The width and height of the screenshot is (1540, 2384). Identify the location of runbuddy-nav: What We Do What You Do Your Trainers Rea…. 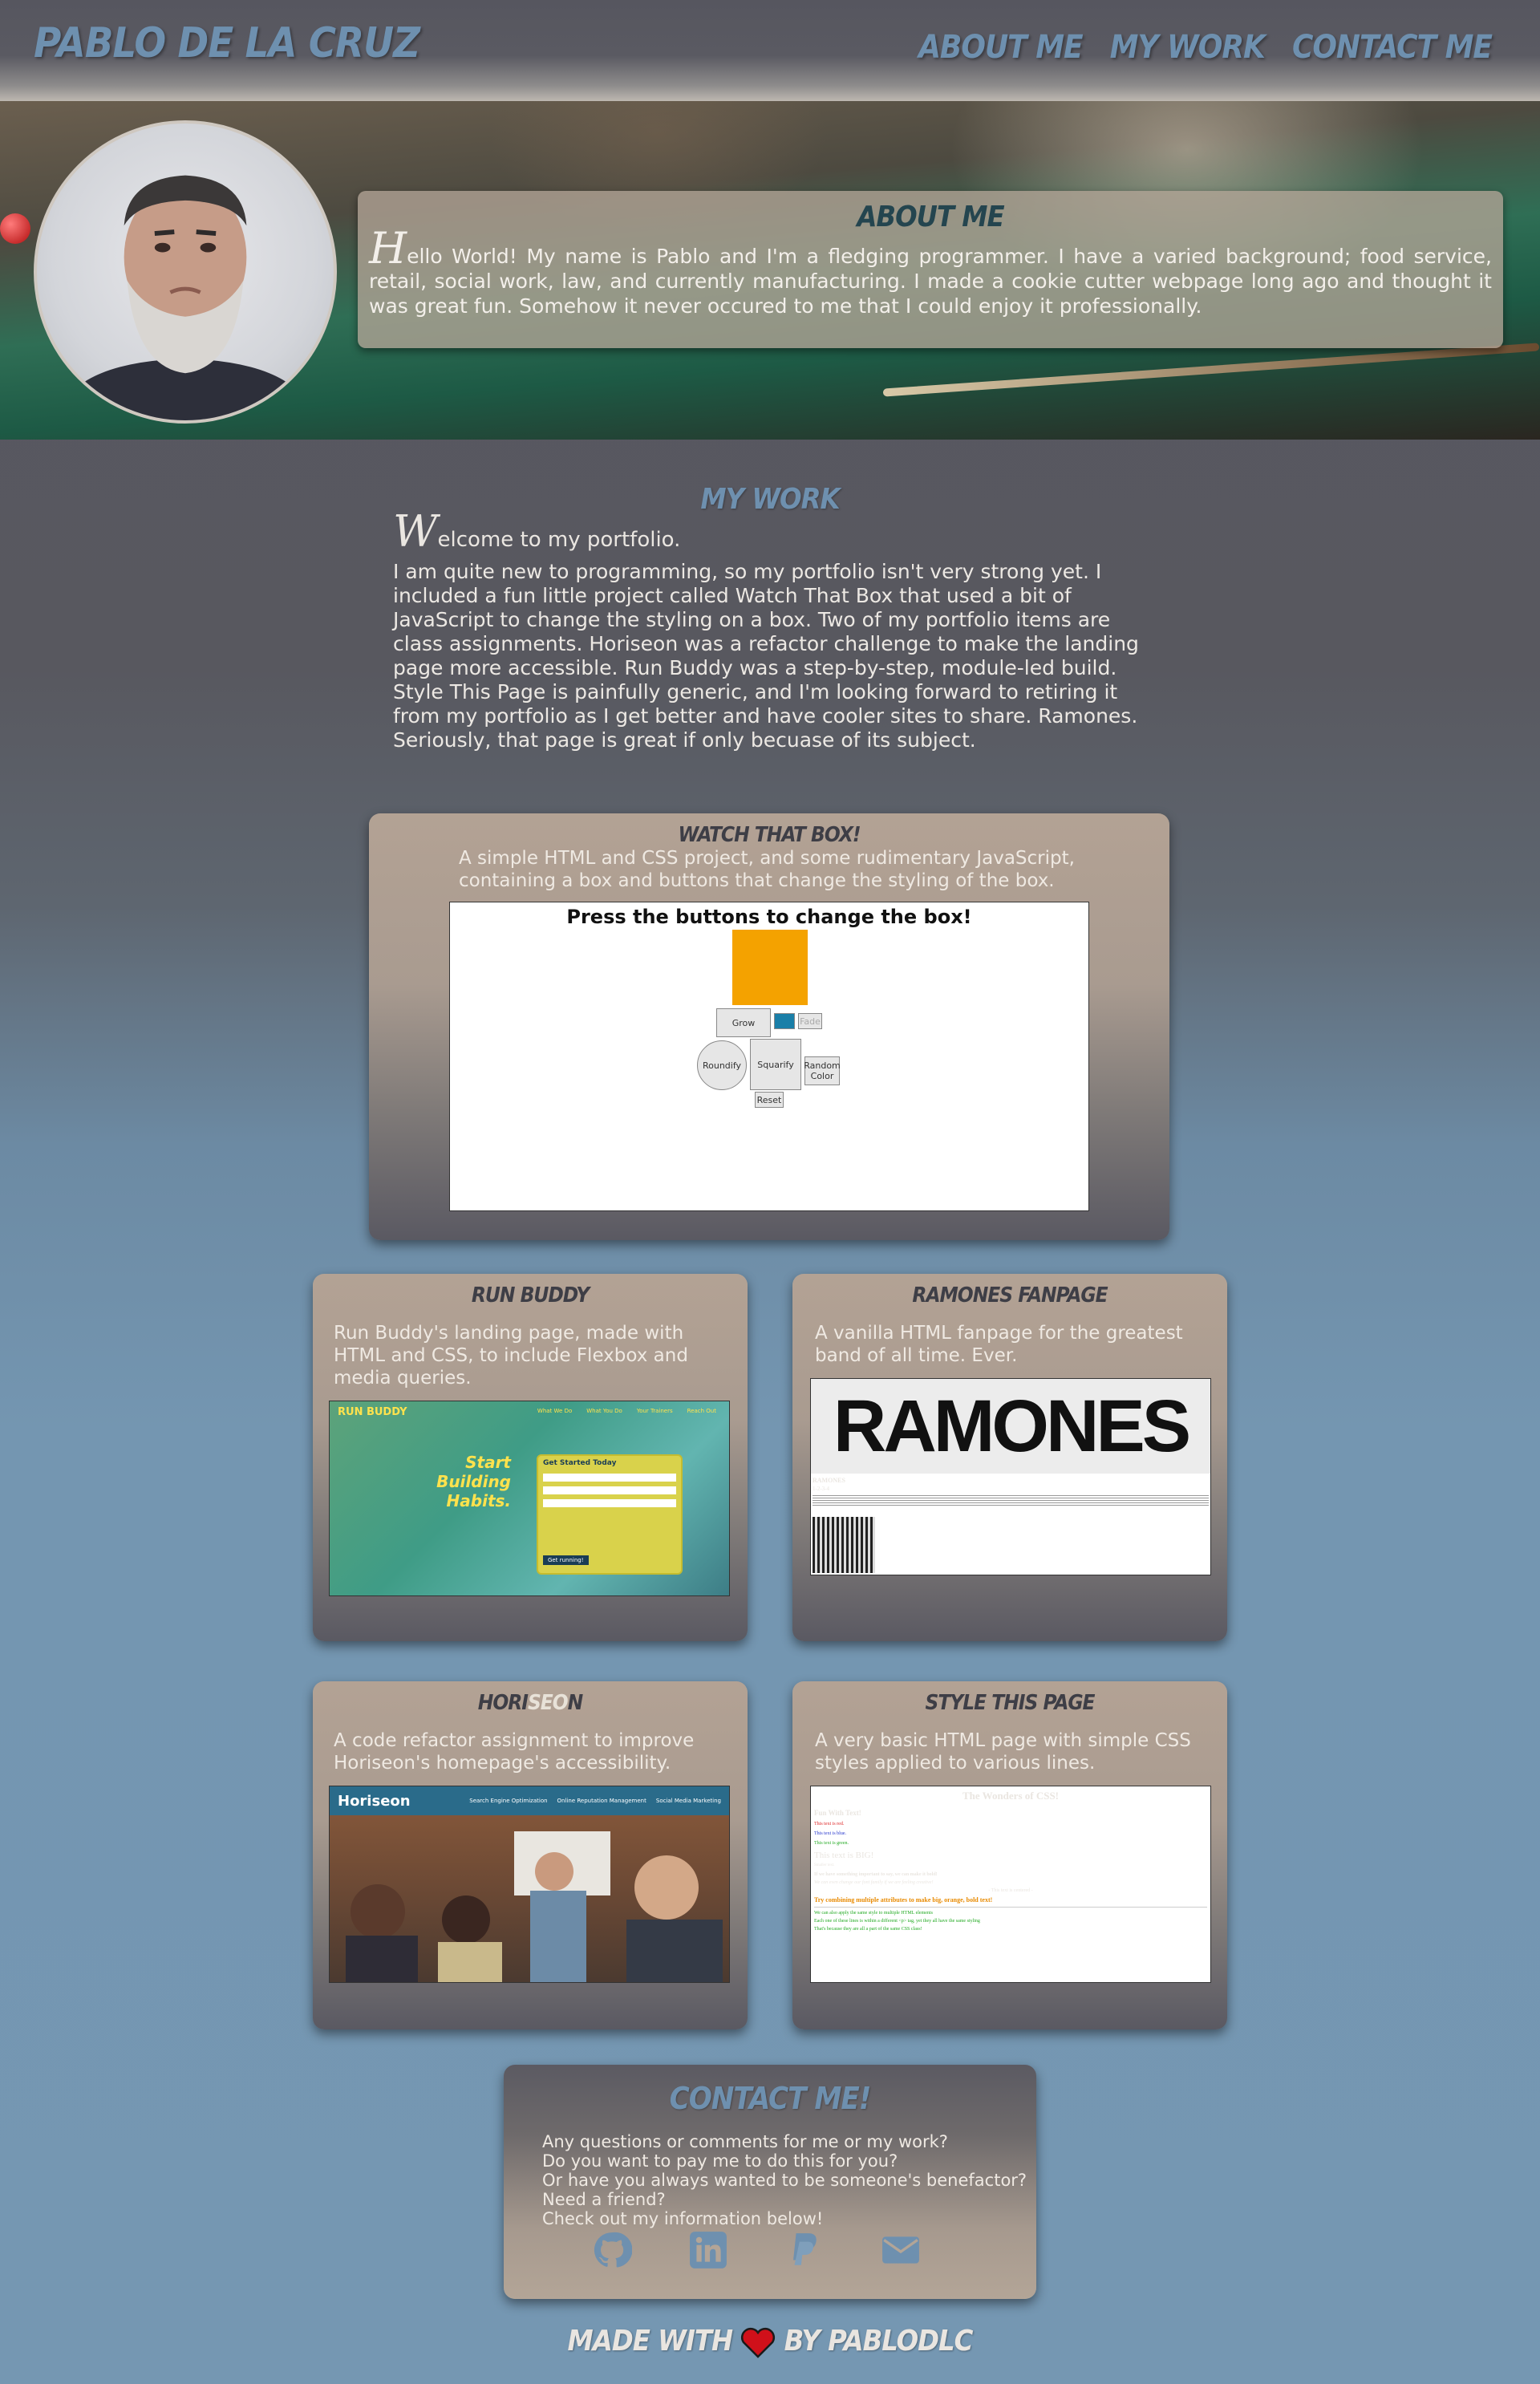
(626, 1411).